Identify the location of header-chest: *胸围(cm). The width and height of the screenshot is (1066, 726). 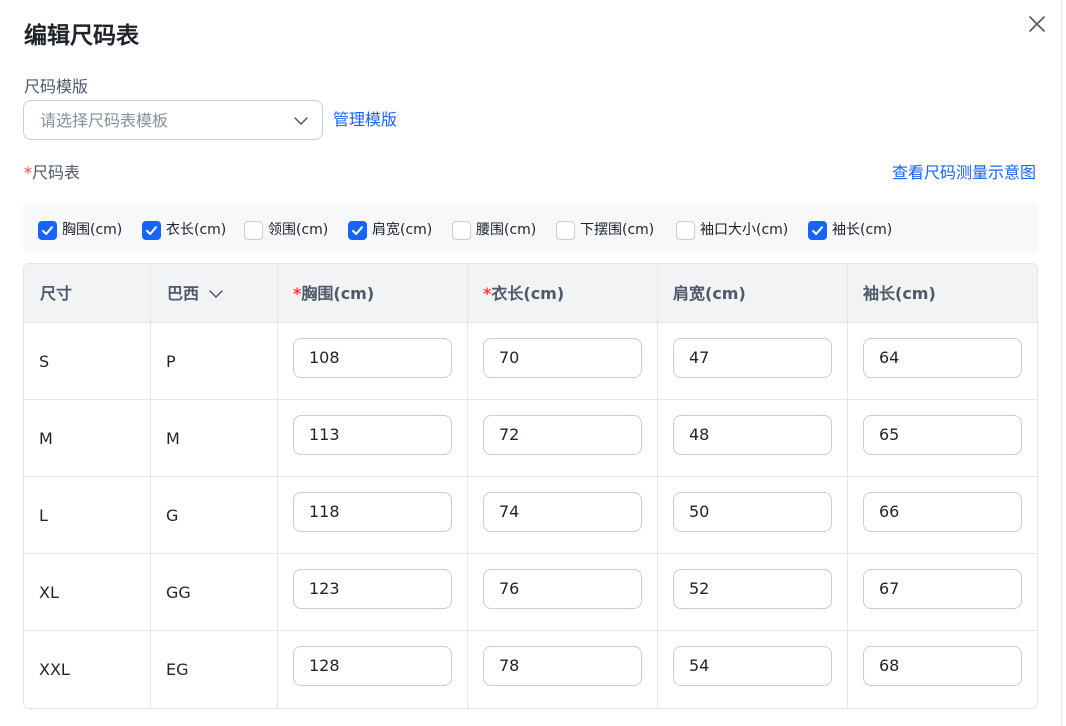
(325, 293).